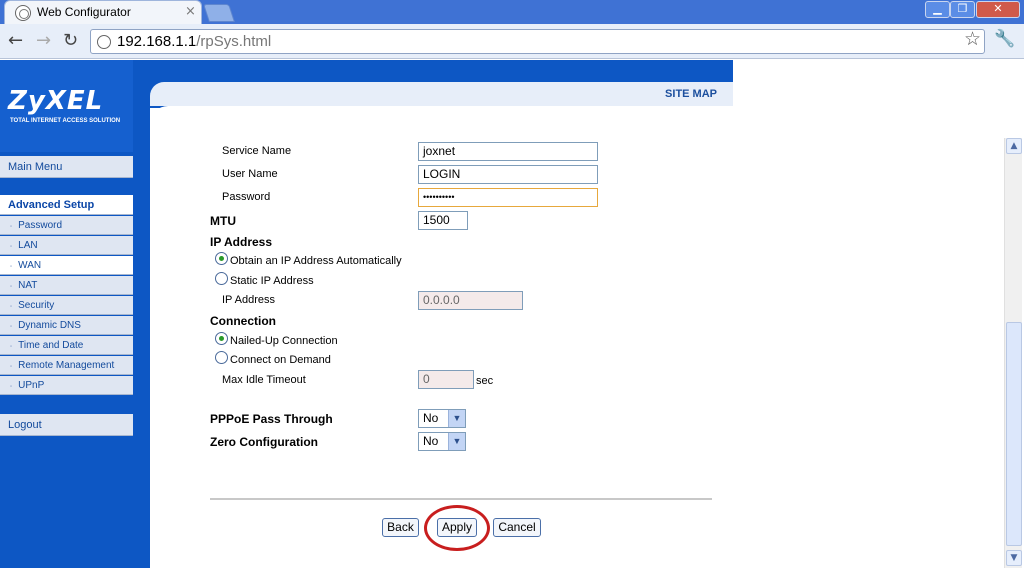 This screenshot has height=568, width=1024. What do you see at coordinates (250, 174) in the screenshot?
I see `user-name-label: User Name` at bounding box center [250, 174].